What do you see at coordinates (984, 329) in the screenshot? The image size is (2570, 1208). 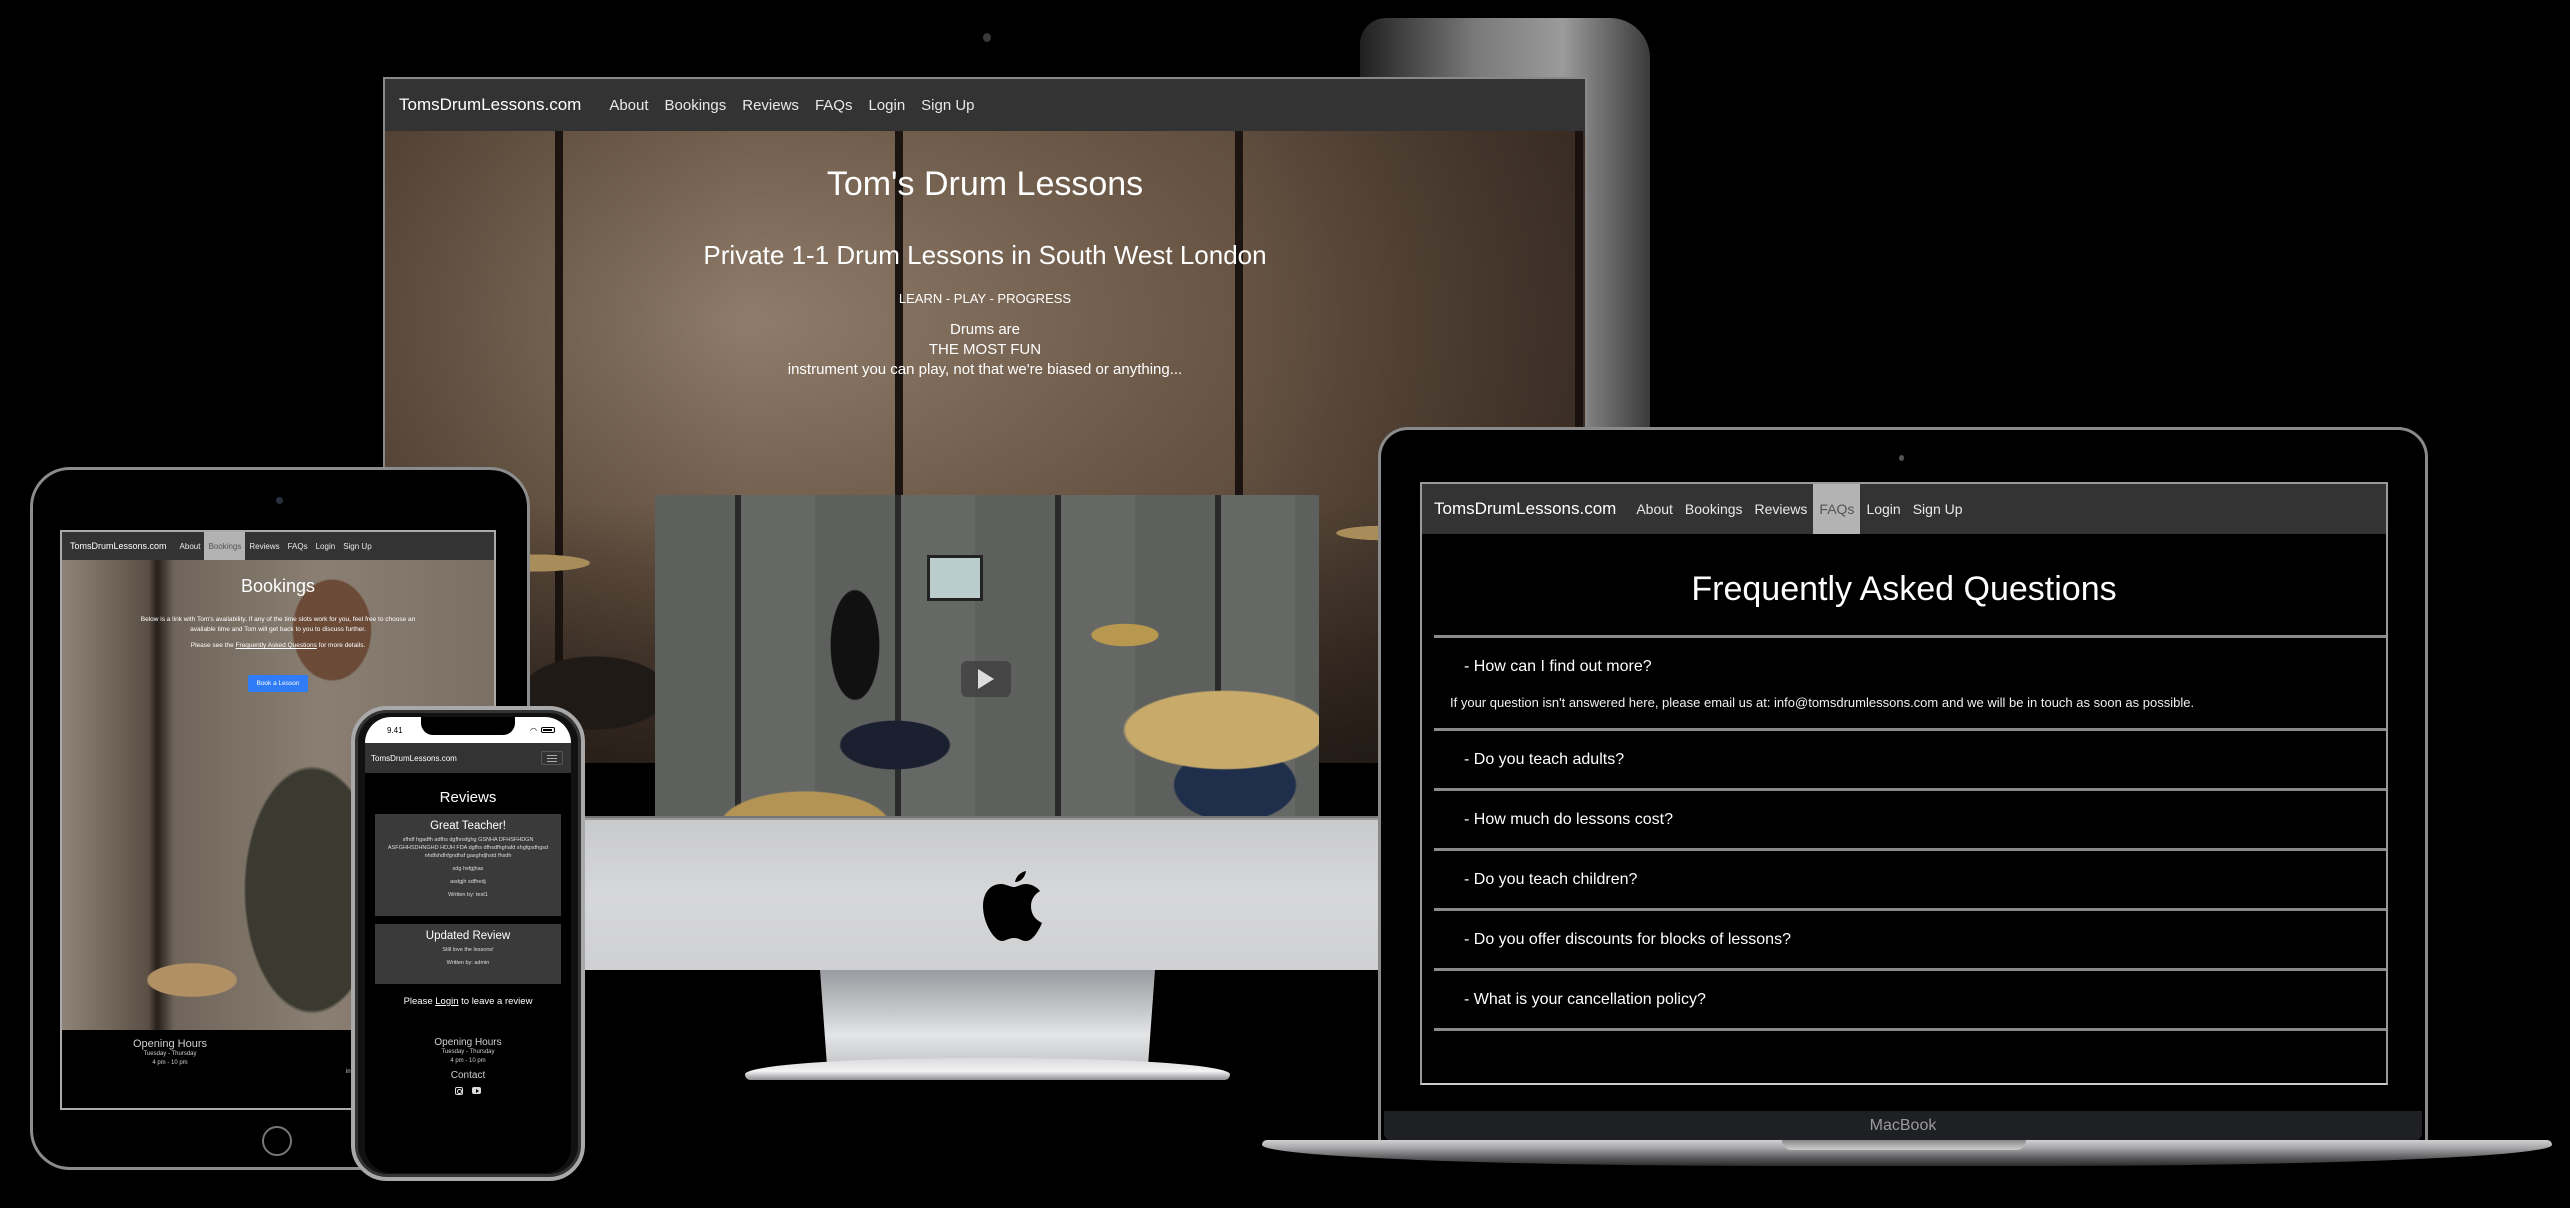 I see `hero-line-1: Drums are` at bounding box center [984, 329].